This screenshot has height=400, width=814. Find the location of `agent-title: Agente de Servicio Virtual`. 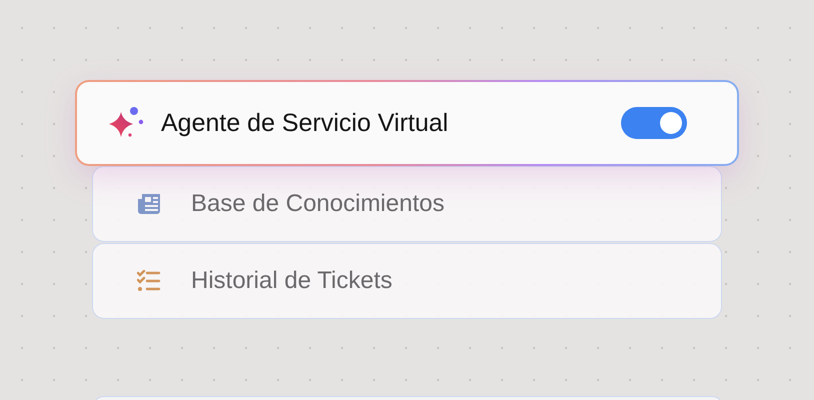

agent-title: Agente de Servicio Virtual is located at coordinates (305, 123).